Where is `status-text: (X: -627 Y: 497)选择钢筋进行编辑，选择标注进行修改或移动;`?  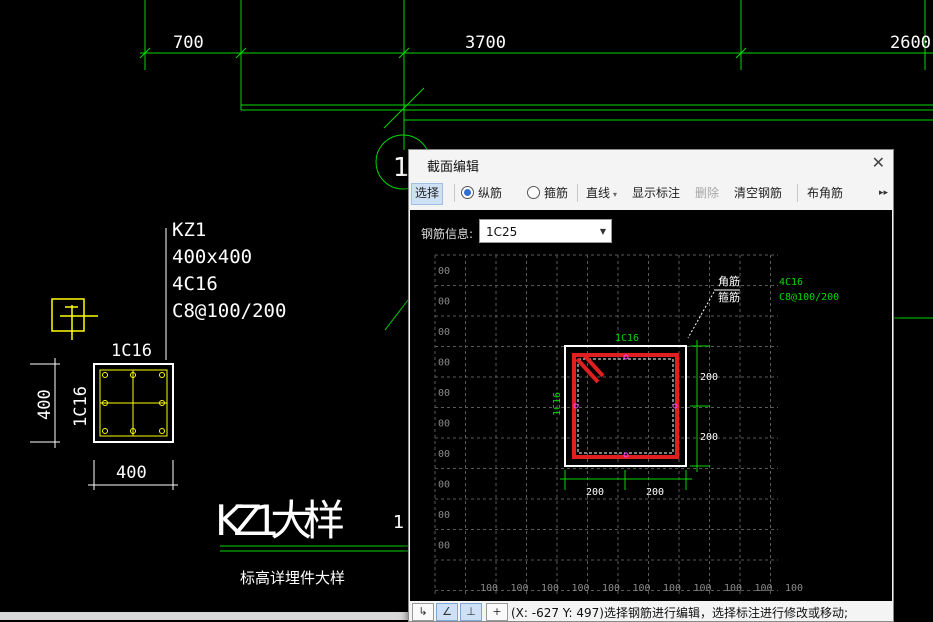
status-text: (X: -627 Y: 497)选择钢筋进行编辑，选择标注进行修改或移动; is located at coordinates (680, 613).